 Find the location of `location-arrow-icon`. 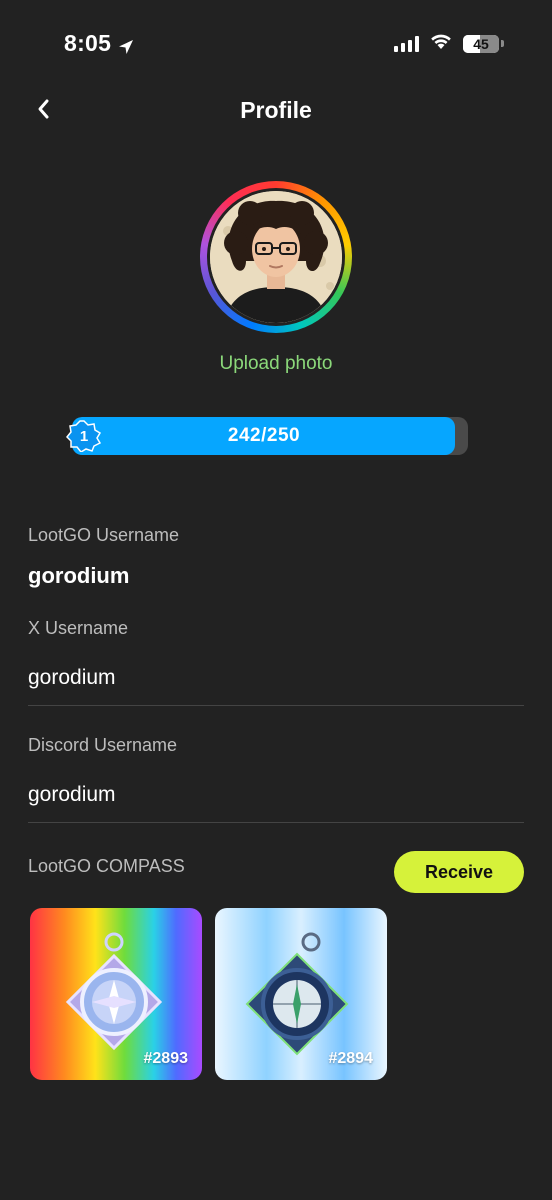

location-arrow-icon is located at coordinates (126, 44).